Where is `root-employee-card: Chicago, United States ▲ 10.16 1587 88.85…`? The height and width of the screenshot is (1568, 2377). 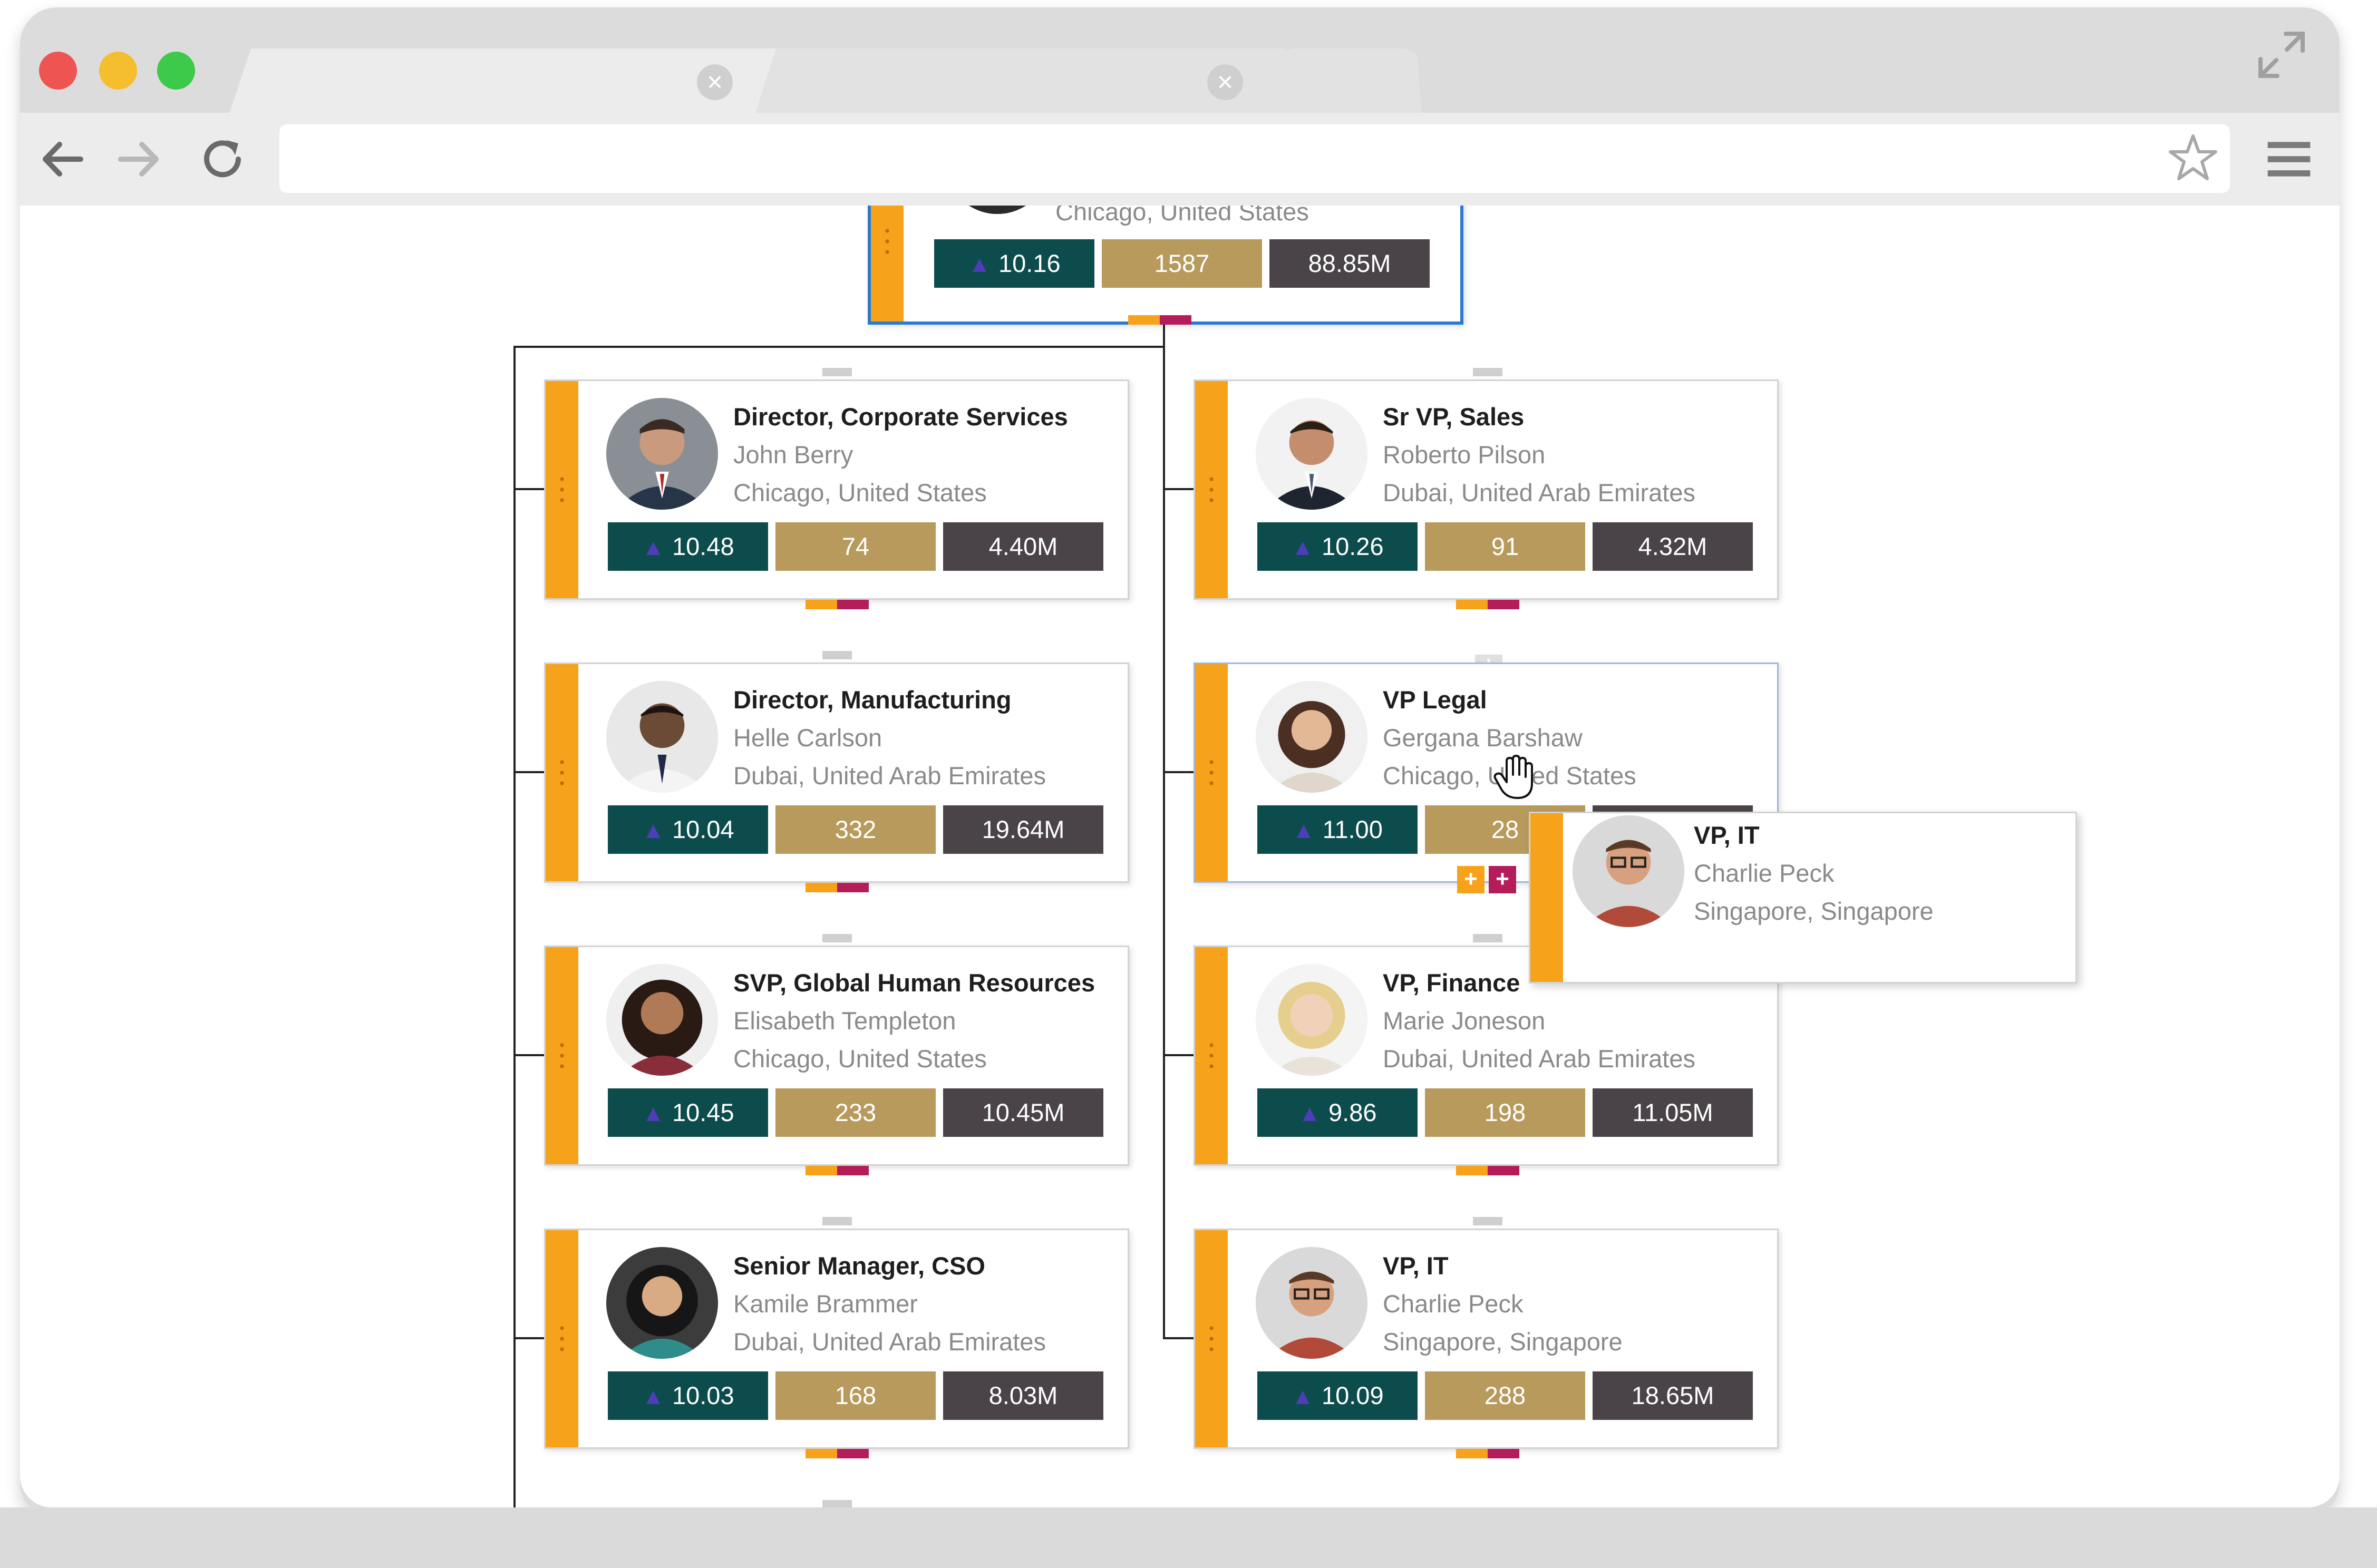 root-employee-card: Chicago, United States ▲ 10.16 1587 88.85… is located at coordinates (1165, 265).